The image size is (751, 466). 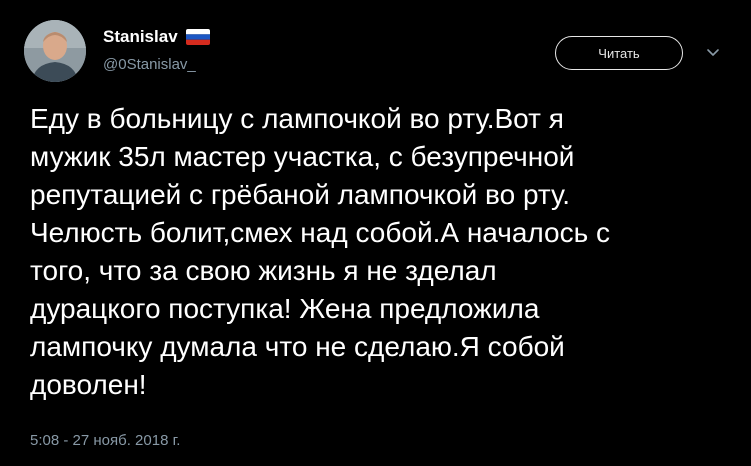 I want to click on author-handle: @0Stanislav_, so click(x=149, y=64).